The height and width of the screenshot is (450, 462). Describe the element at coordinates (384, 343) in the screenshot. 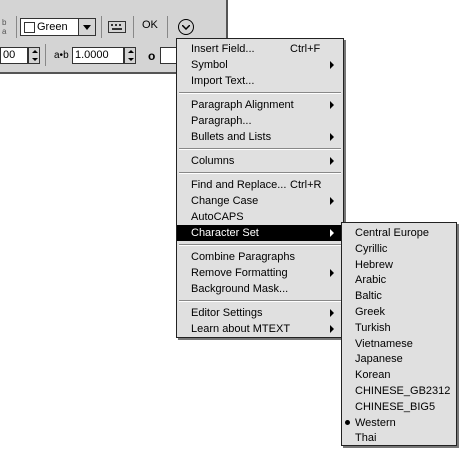

I see `charset-item-label: Vietnamese` at that location.